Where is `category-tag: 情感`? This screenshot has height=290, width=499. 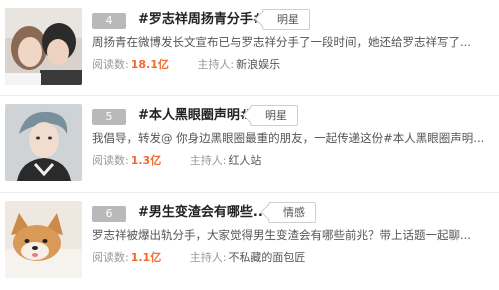 category-tag: 情感 is located at coordinates (292, 212).